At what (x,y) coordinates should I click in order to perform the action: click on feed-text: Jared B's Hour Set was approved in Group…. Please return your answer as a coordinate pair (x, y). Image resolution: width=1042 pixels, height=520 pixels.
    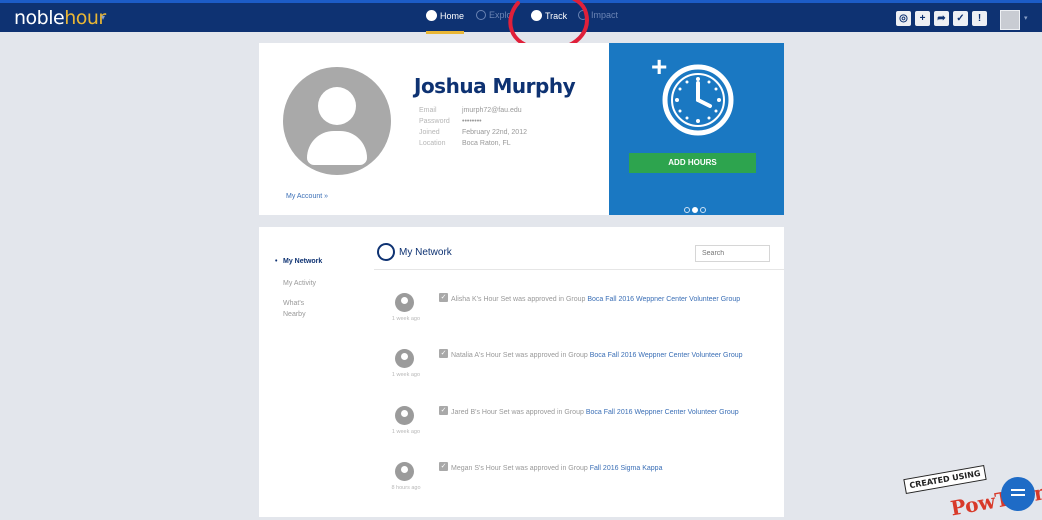
    Looking at the image, I should click on (609, 413).